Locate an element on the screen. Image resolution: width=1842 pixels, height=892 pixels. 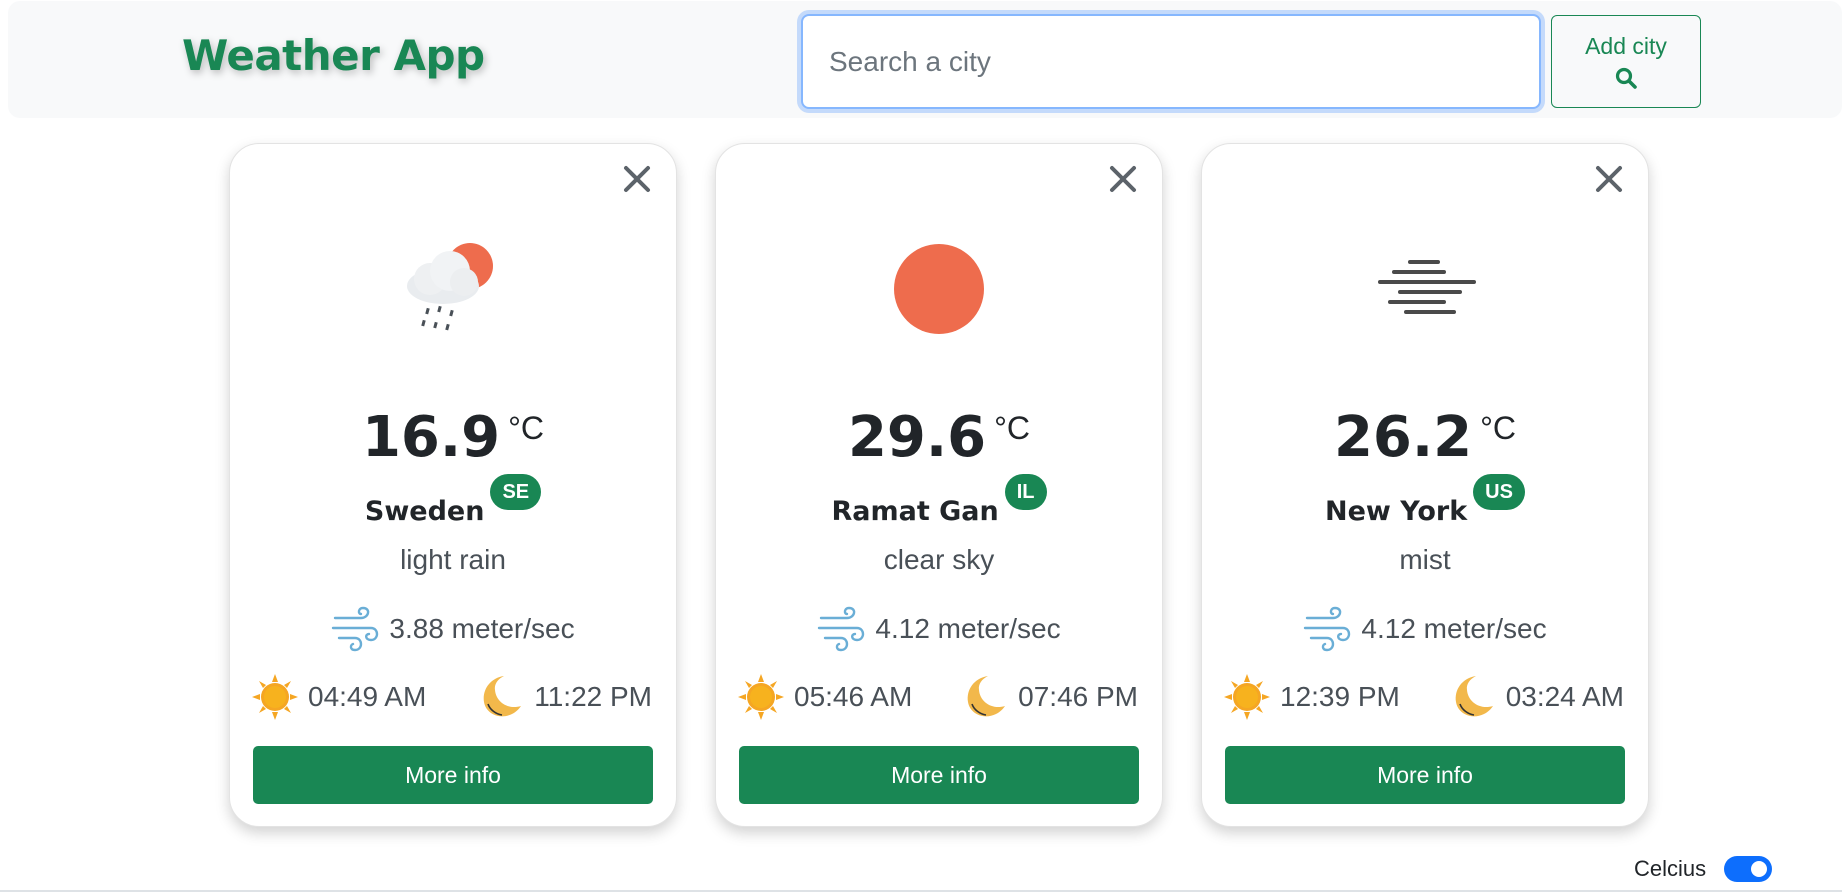
temperature-value: 16.9 is located at coordinates (431, 437).